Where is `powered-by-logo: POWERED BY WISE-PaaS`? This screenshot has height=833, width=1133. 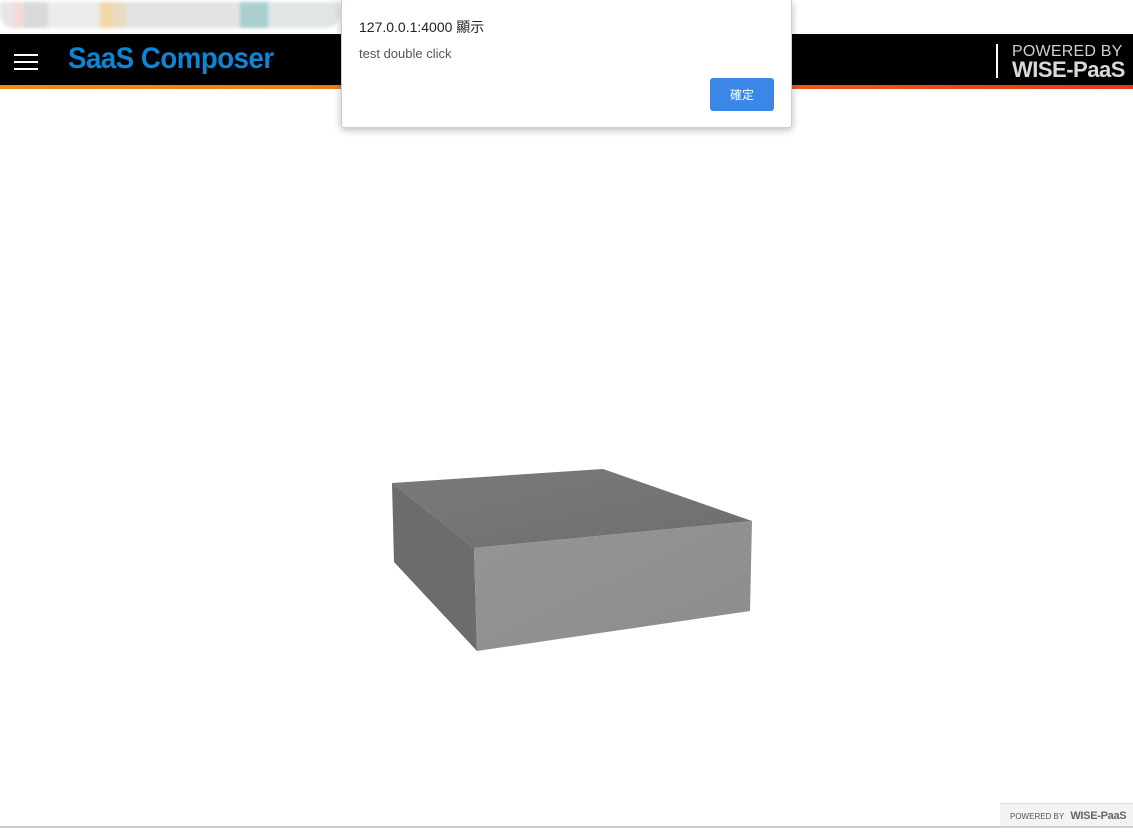 powered-by-logo: POWERED BY WISE-PaaS is located at coordinates (1060, 63).